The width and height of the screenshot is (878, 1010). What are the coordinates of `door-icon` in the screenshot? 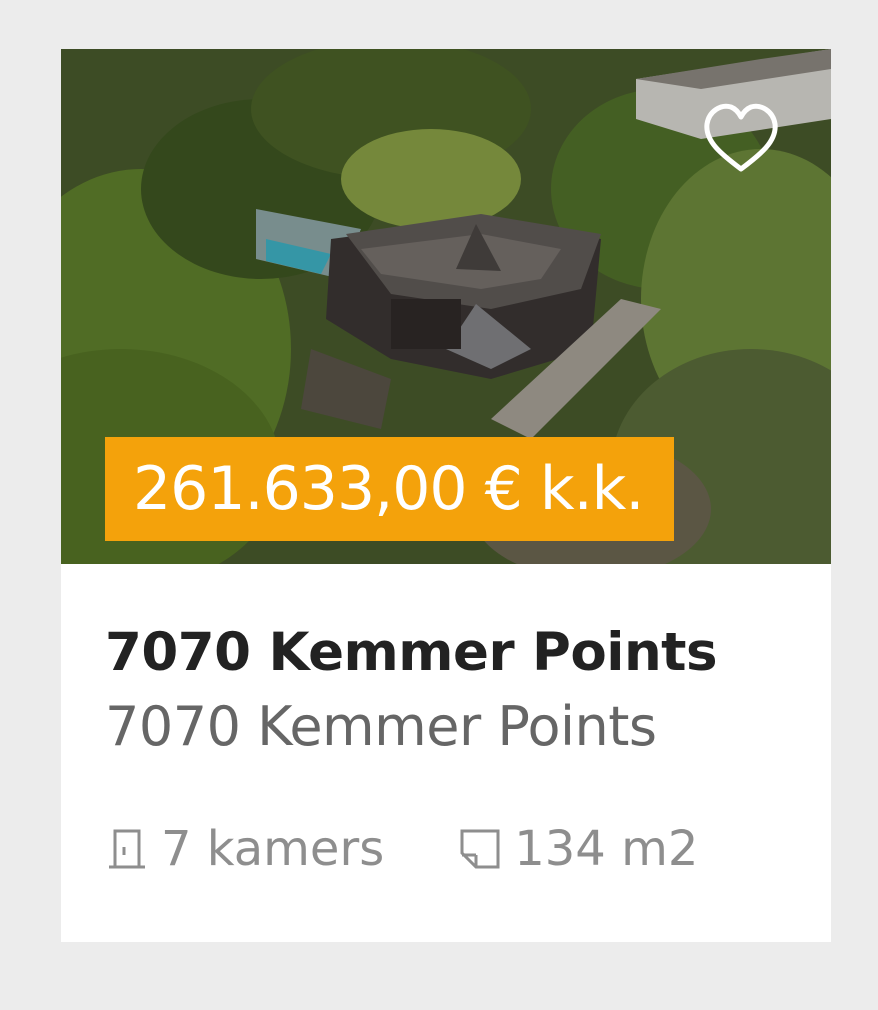 It's located at (127, 849).